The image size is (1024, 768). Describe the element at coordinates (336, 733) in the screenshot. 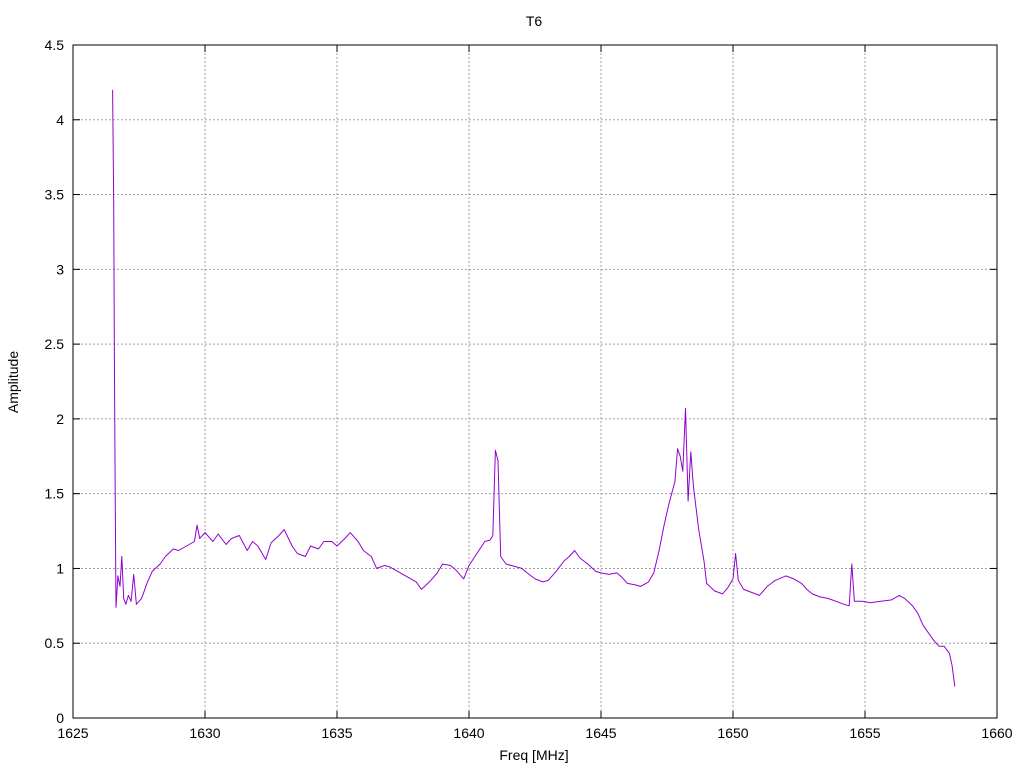

I see `x-tick-label: 1635` at that location.